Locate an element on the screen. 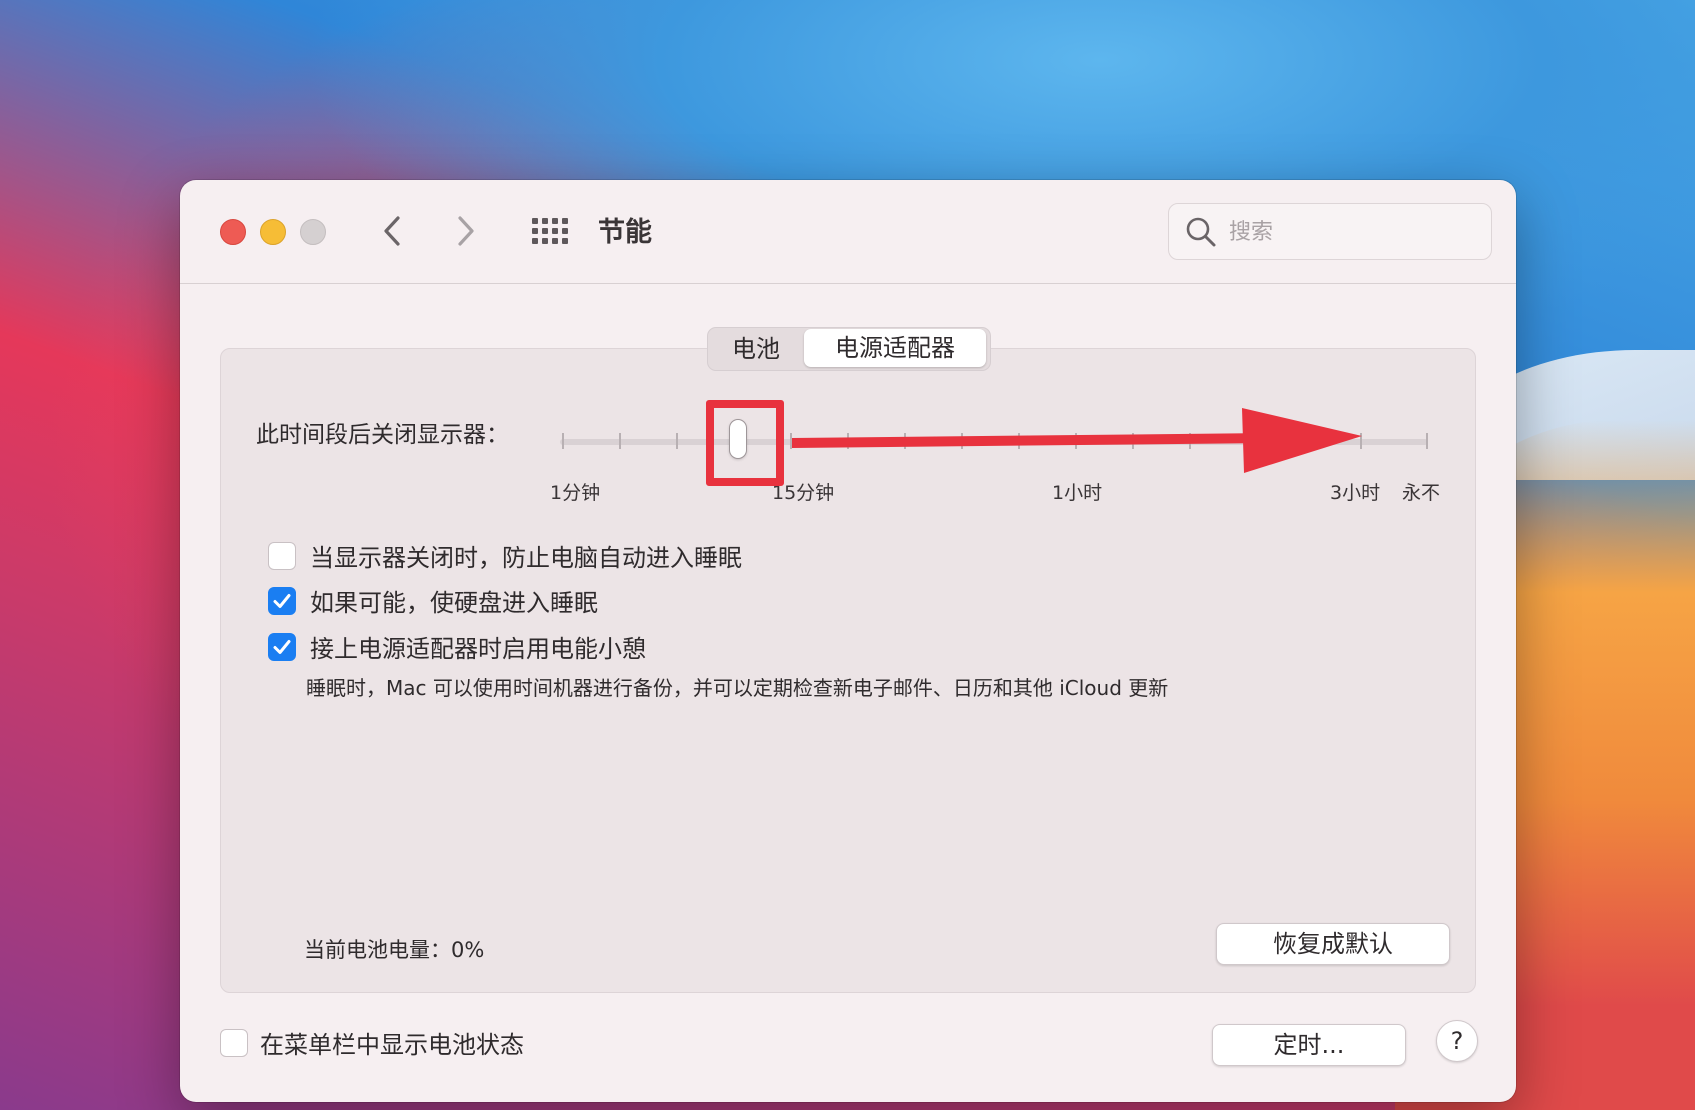 The height and width of the screenshot is (1110, 1695). menu-bar-battery-checkbox is located at coordinates (234, 1043).